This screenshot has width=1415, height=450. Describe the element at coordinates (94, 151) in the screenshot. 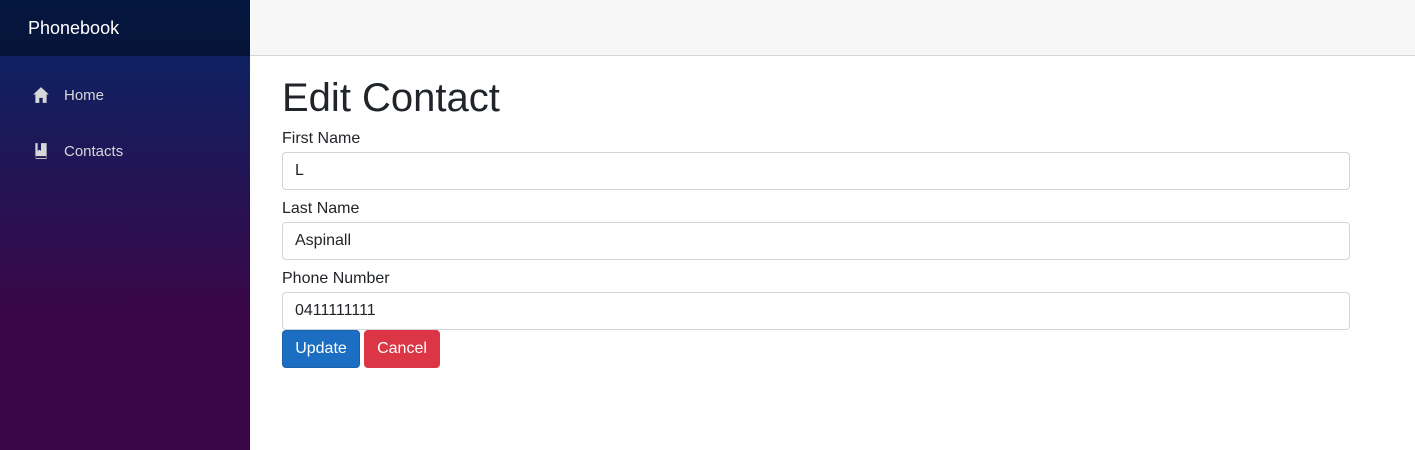

I see `sidebar-item-label: Contacts` at that location.